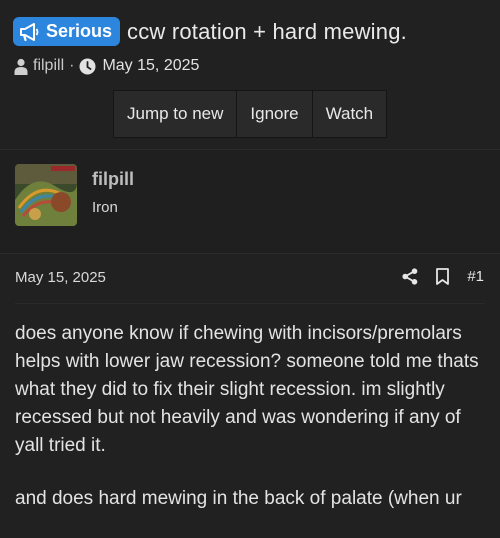 The image size is (500, 538). I want to click on post-user-title: Iron, so click(105, 207).